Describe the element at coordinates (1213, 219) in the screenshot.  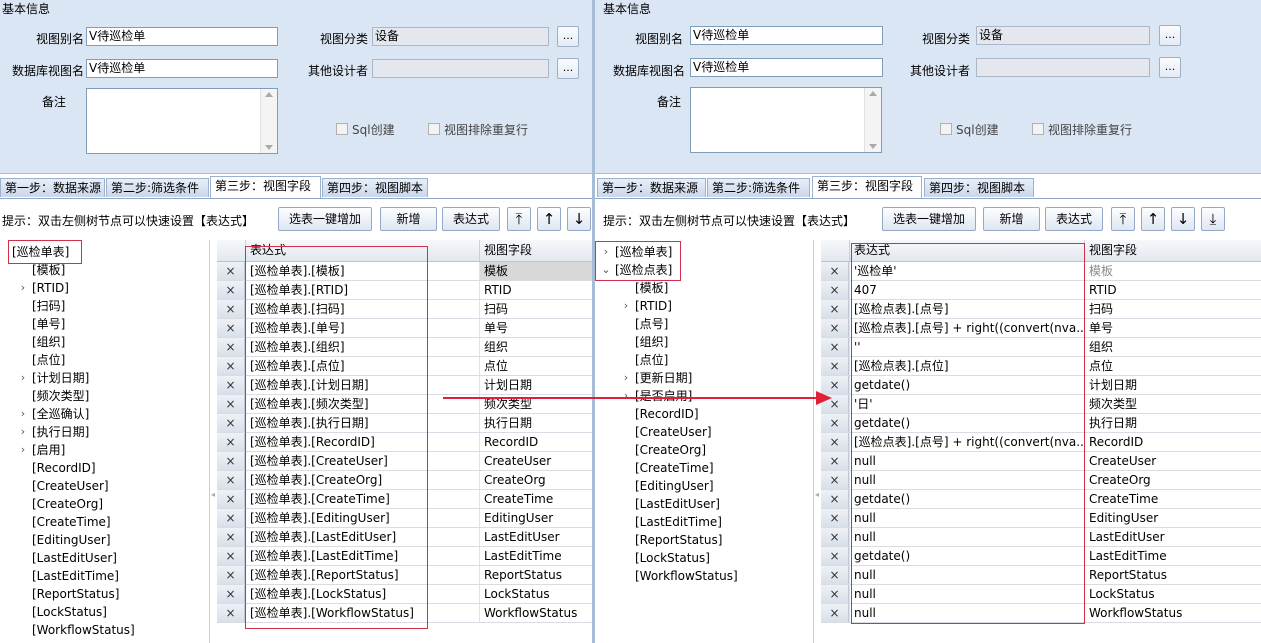
I see `move-bottom-icon: ⤓` at that location.